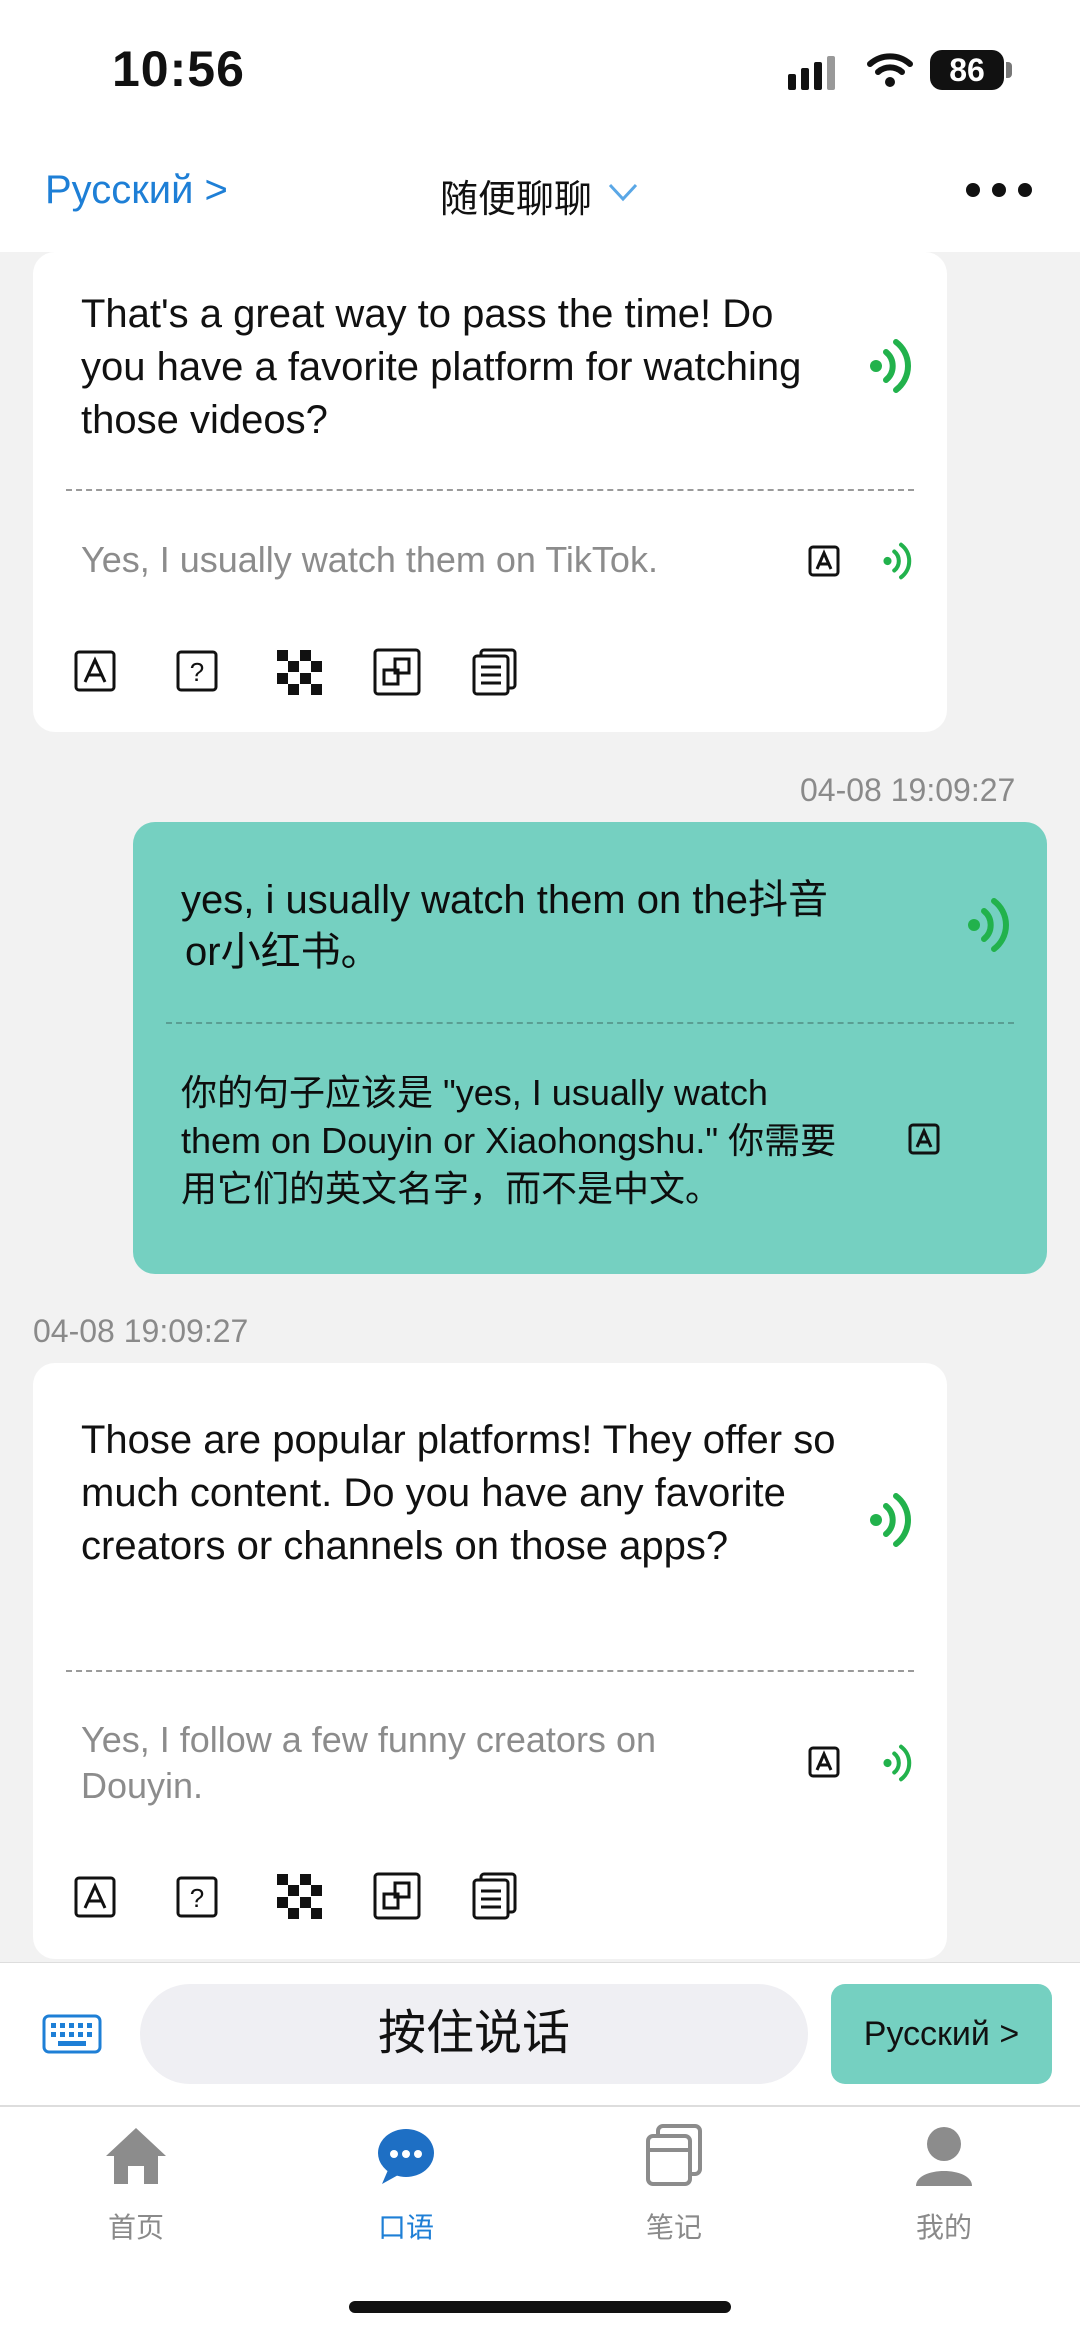  What do you see at coordinates (967, 70) in the screenshot?
I see `battery-level: 86` at bounding box center [967, 70].